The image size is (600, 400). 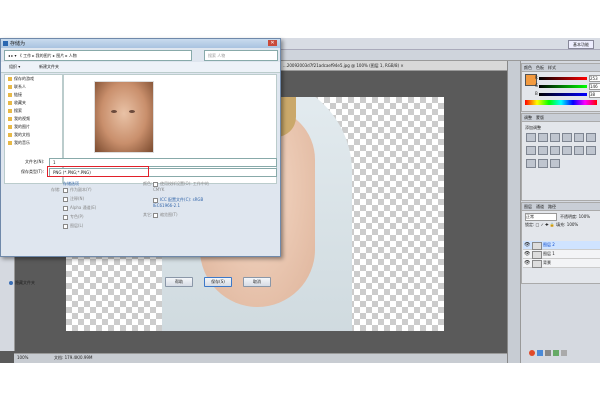 I want to click on tab-layers: 图层, so click(x=528, y=206).